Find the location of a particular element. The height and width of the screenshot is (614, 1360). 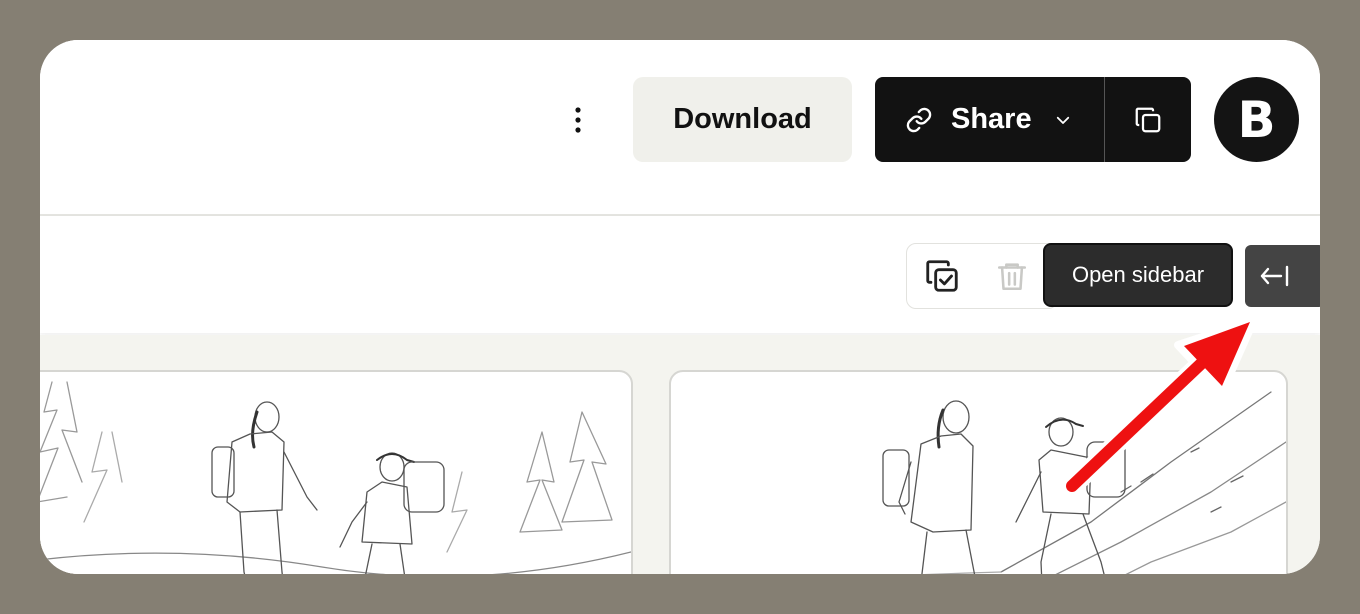

share-label: Share is located at coordinates (991, 119).